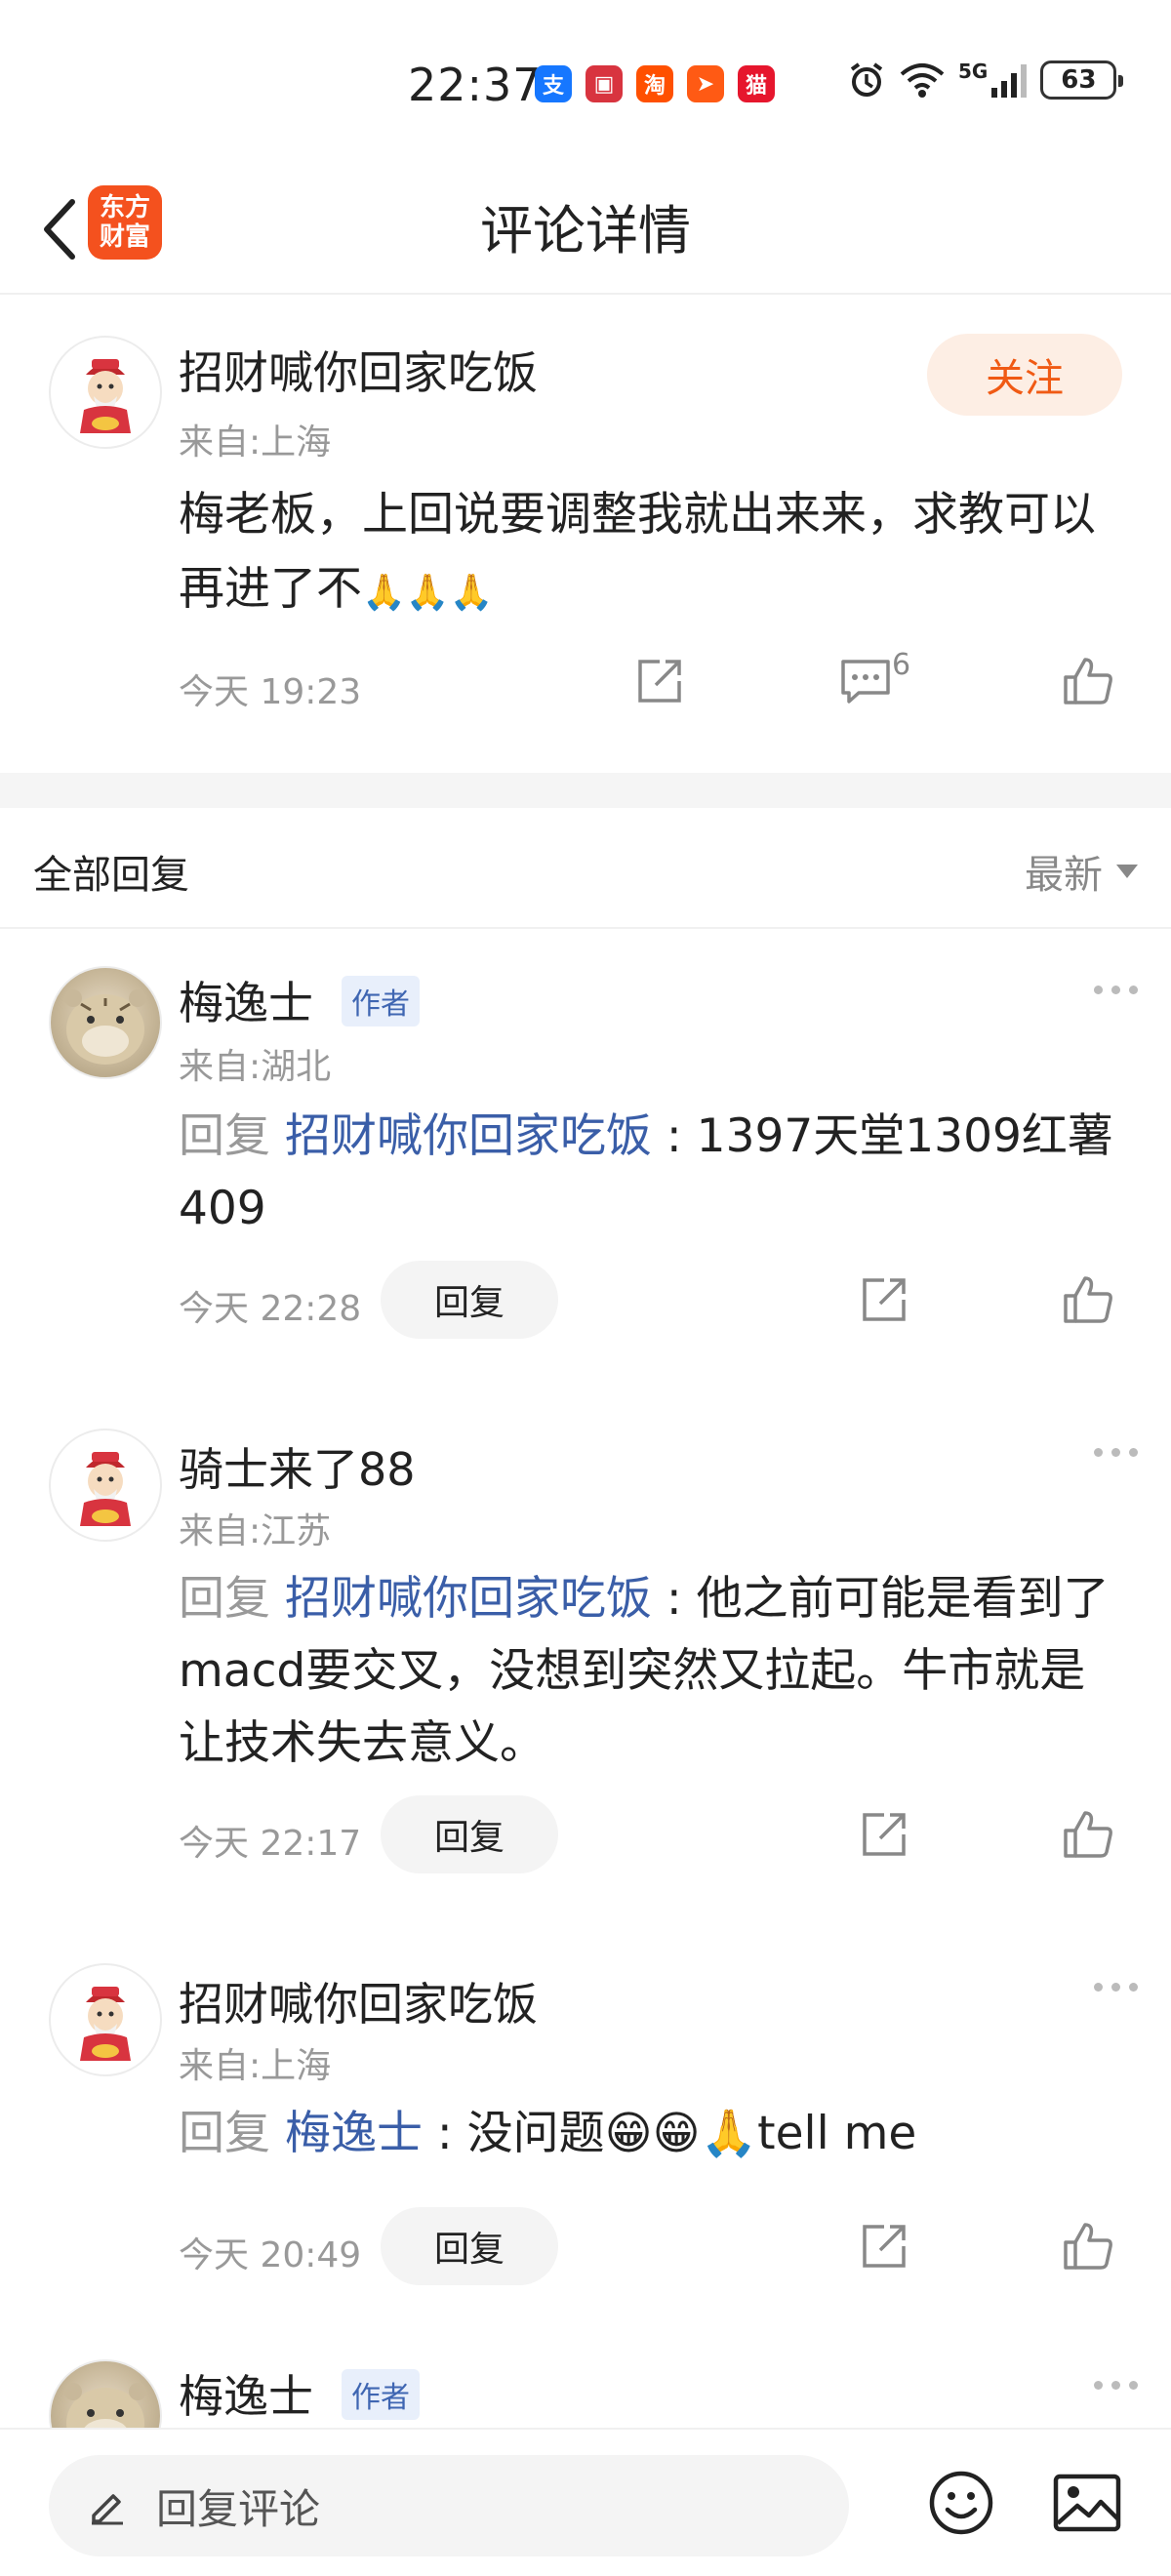 This screenshot has width=1171, height=2576. I want to click on reply-body: 没问题😁😁🙏tell me, so click(691, 2133).